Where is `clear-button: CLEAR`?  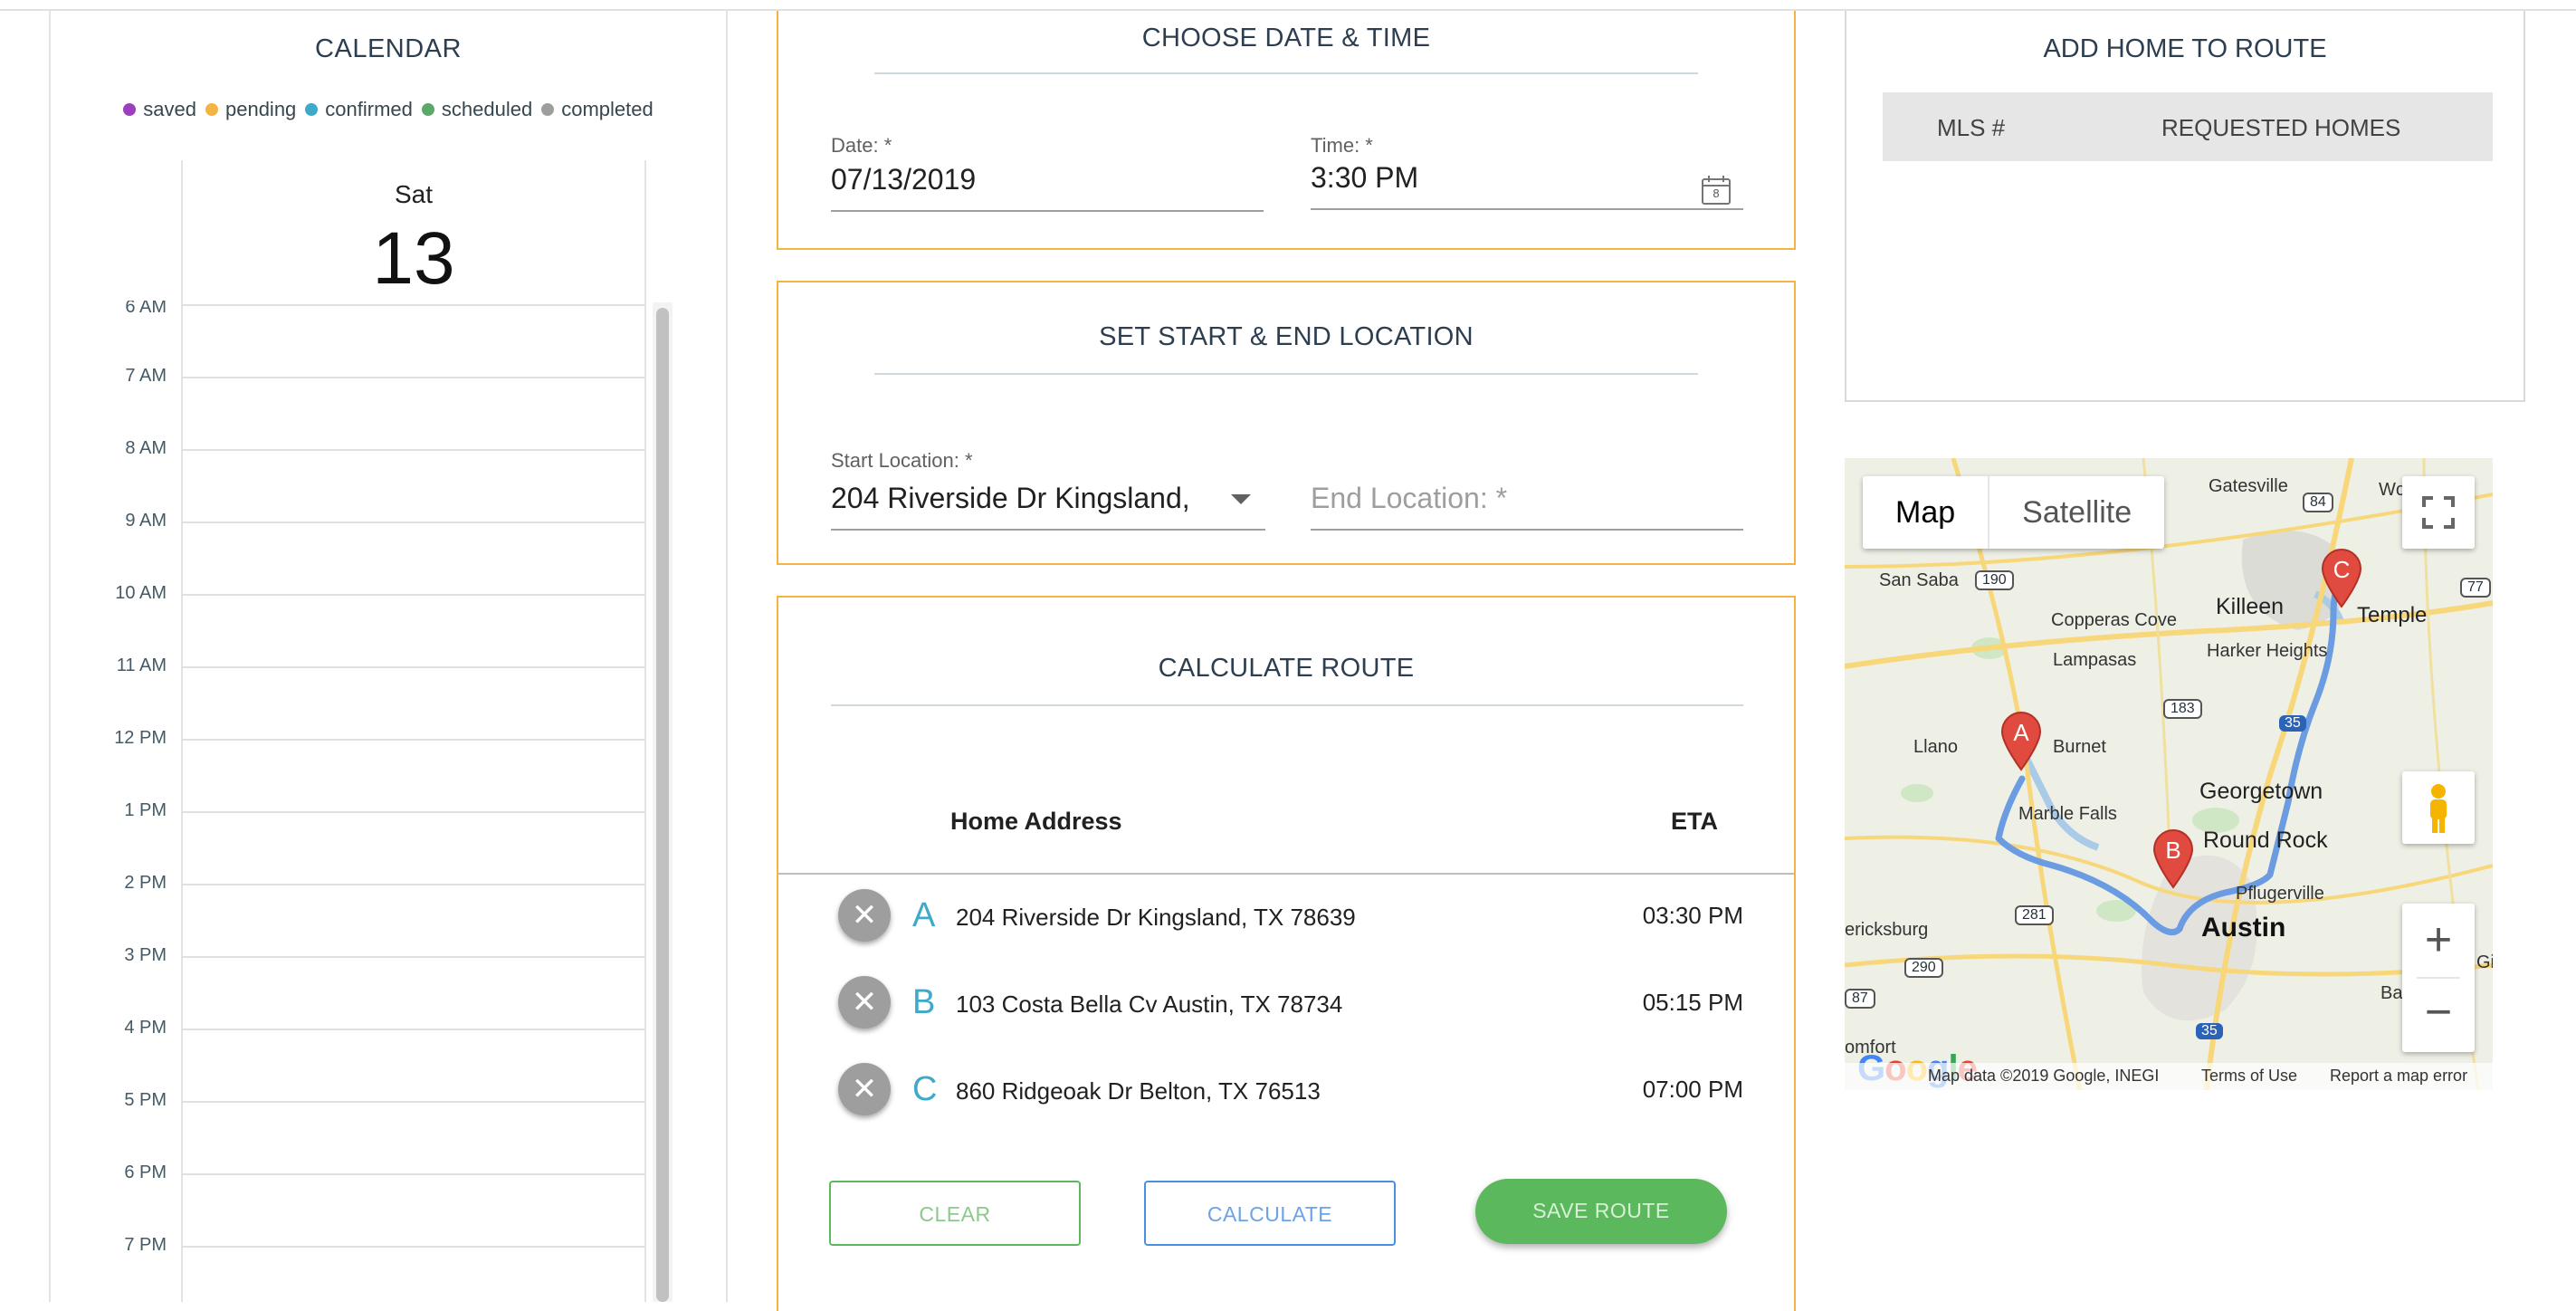
clear-button: CLEAR is located at coordinates (955, 1213).